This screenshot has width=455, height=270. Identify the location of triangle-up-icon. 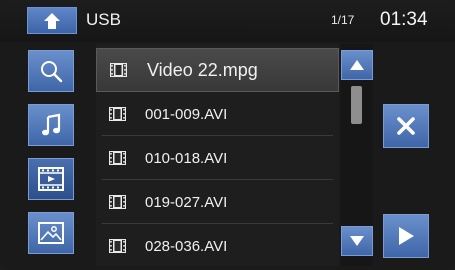
(357, 65).